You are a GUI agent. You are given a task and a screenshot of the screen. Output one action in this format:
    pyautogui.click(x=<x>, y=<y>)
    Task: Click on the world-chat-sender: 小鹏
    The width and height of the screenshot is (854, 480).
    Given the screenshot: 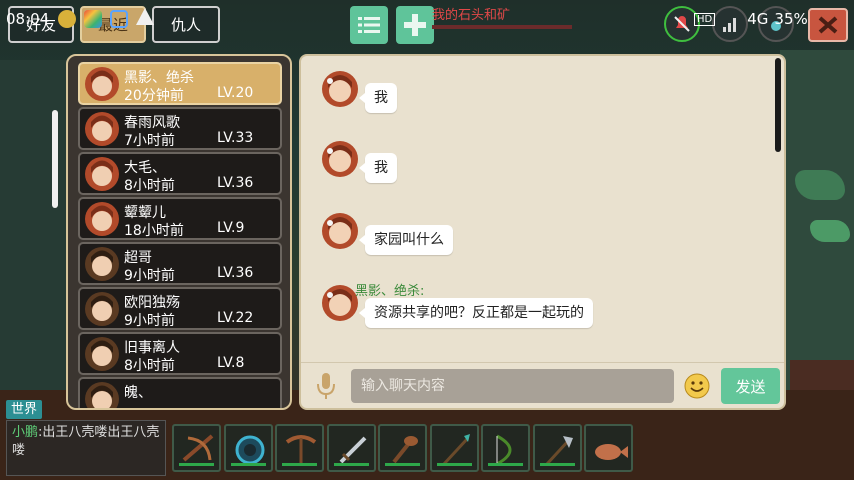 What is the action you would take?
    pyautogui.click(x=25, y=432)
    